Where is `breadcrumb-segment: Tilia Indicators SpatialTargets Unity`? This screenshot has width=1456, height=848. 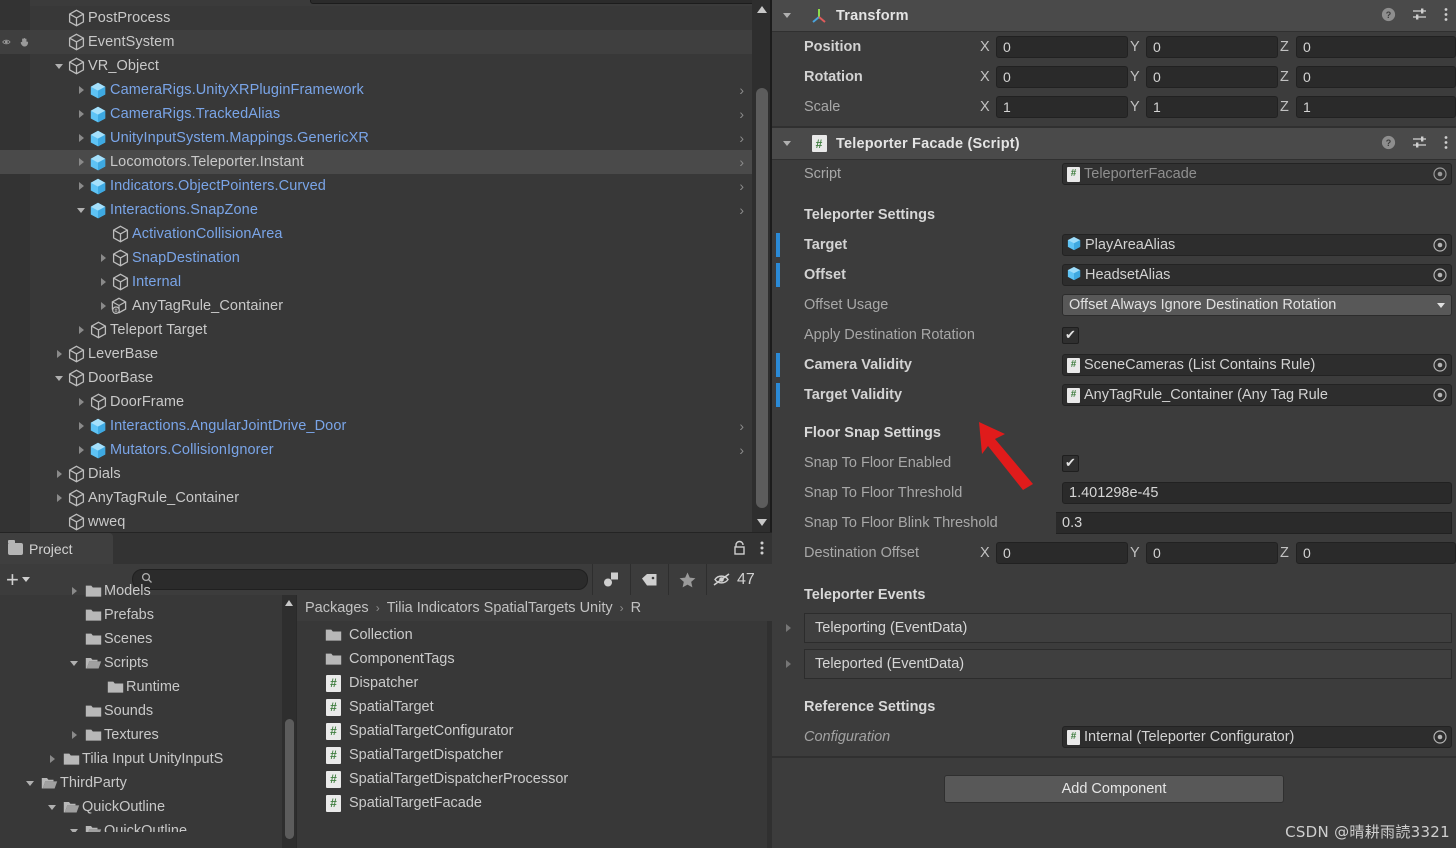 breadcrumb-segment: Tilia Indicators SpatialTargets Unity is located at coordinates (500, 608).